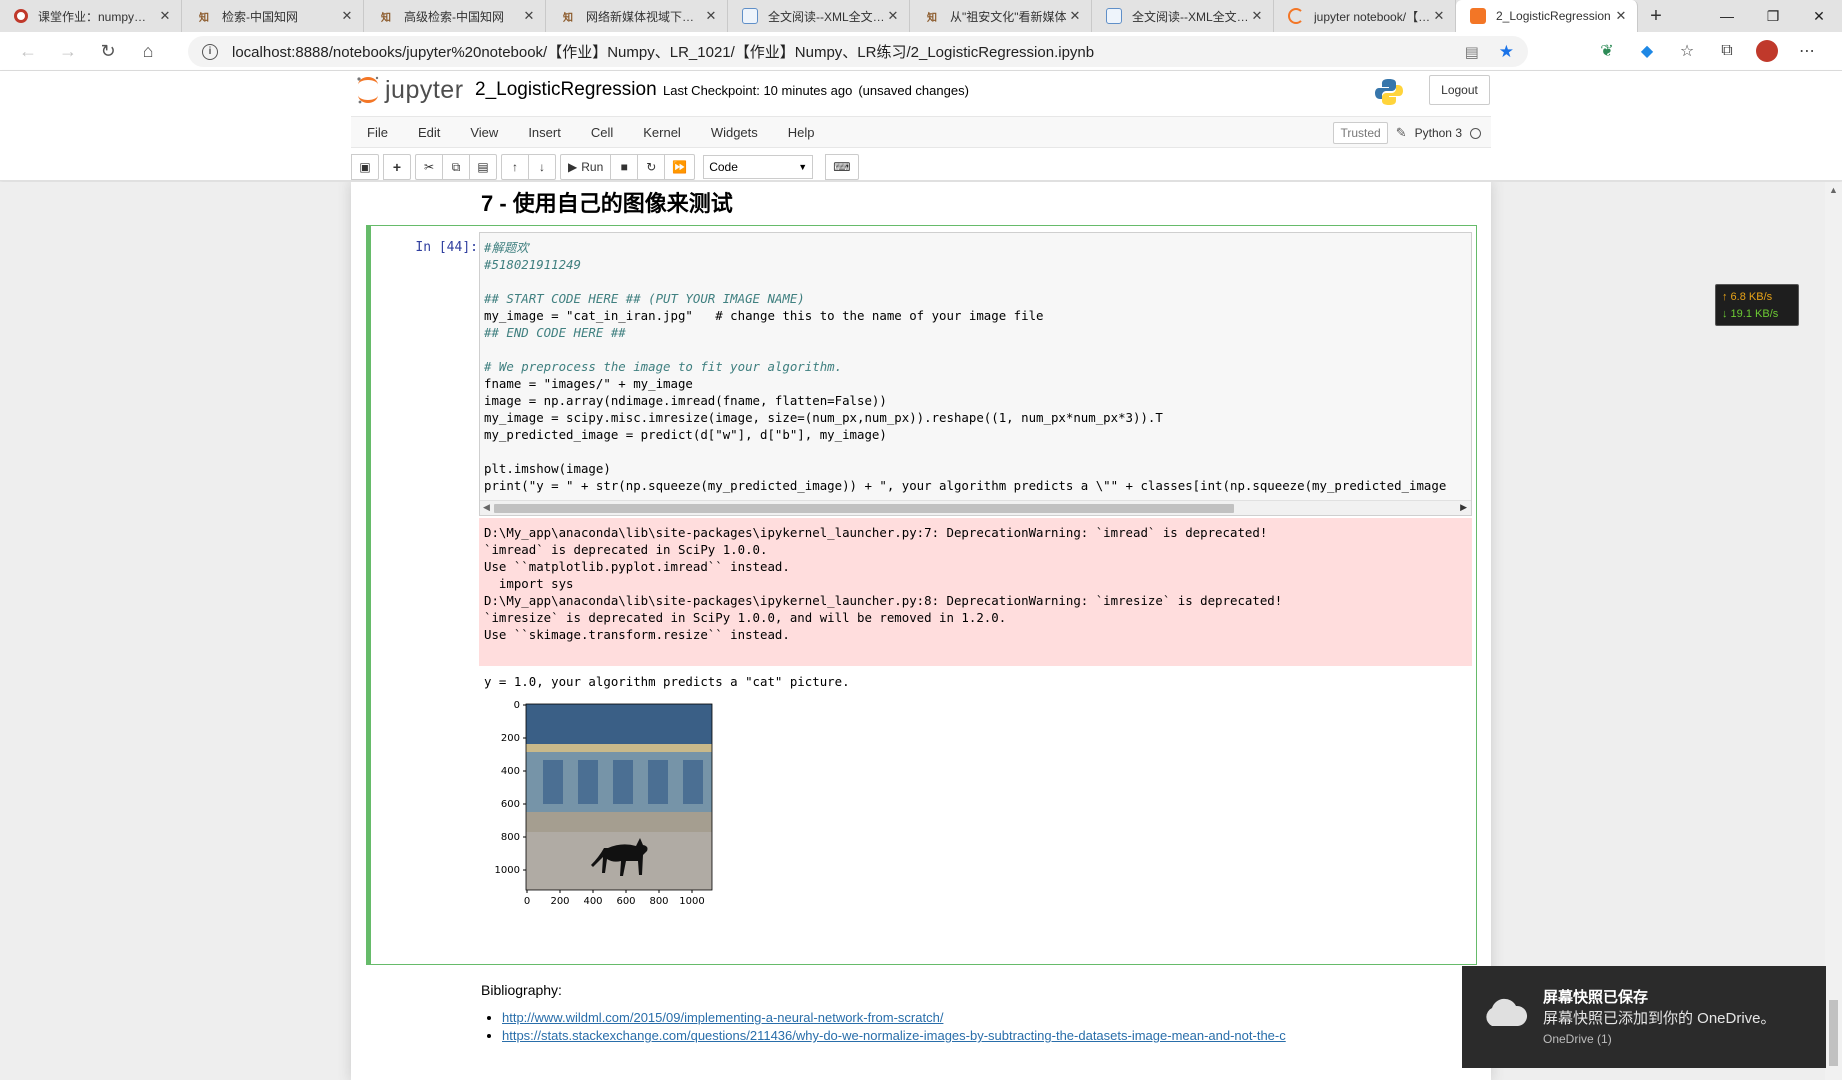 Image resolution: width=1842 pixels, height=1080 pixels. I want to click on restart-run-all-button: ⏩, so click(680, 167).